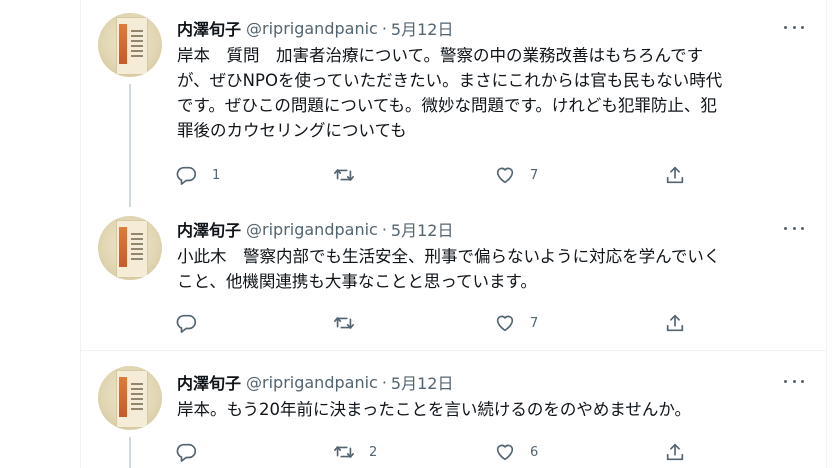  I want to click on like-count: 6, so click(534, 452).